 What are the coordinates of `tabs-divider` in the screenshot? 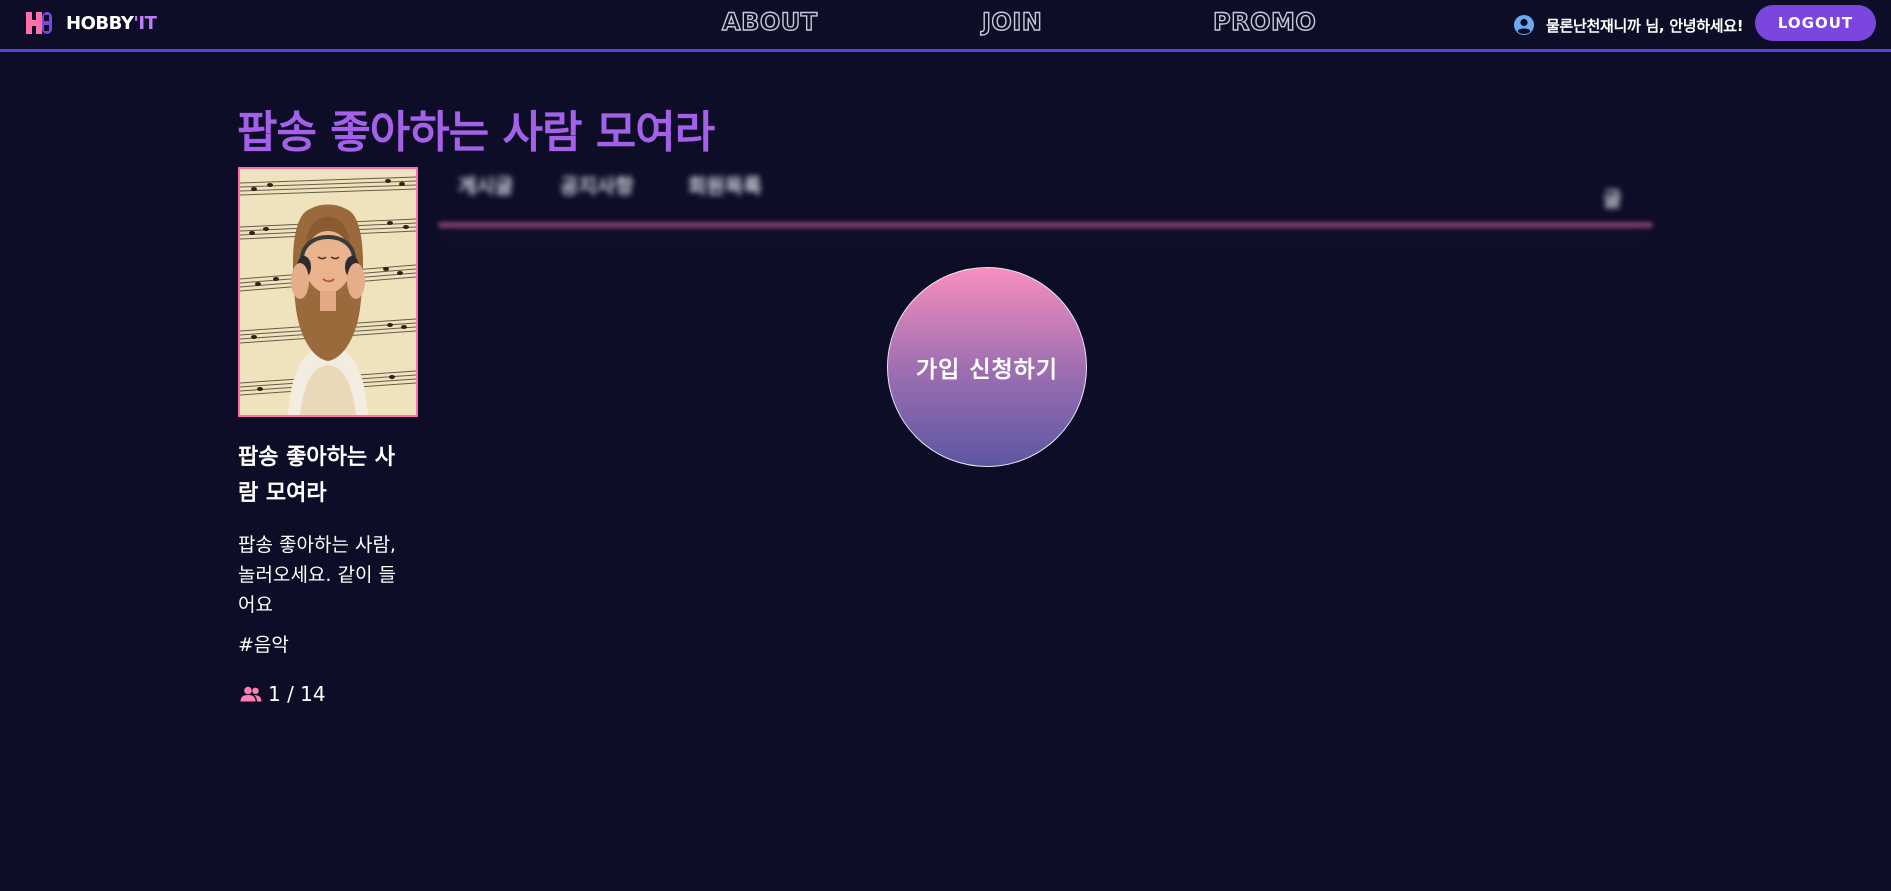 It's located at (1045, 225).